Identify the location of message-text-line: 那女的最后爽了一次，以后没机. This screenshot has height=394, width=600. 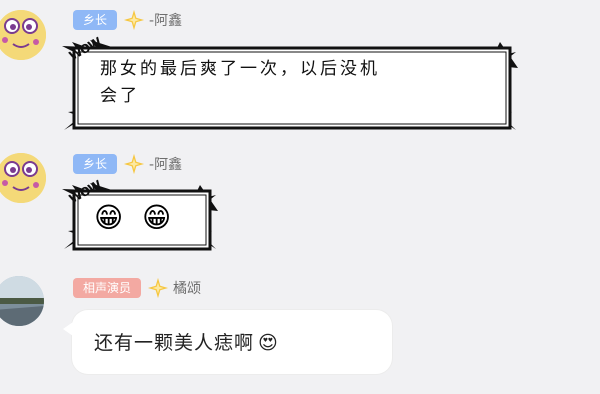
(240, 69).